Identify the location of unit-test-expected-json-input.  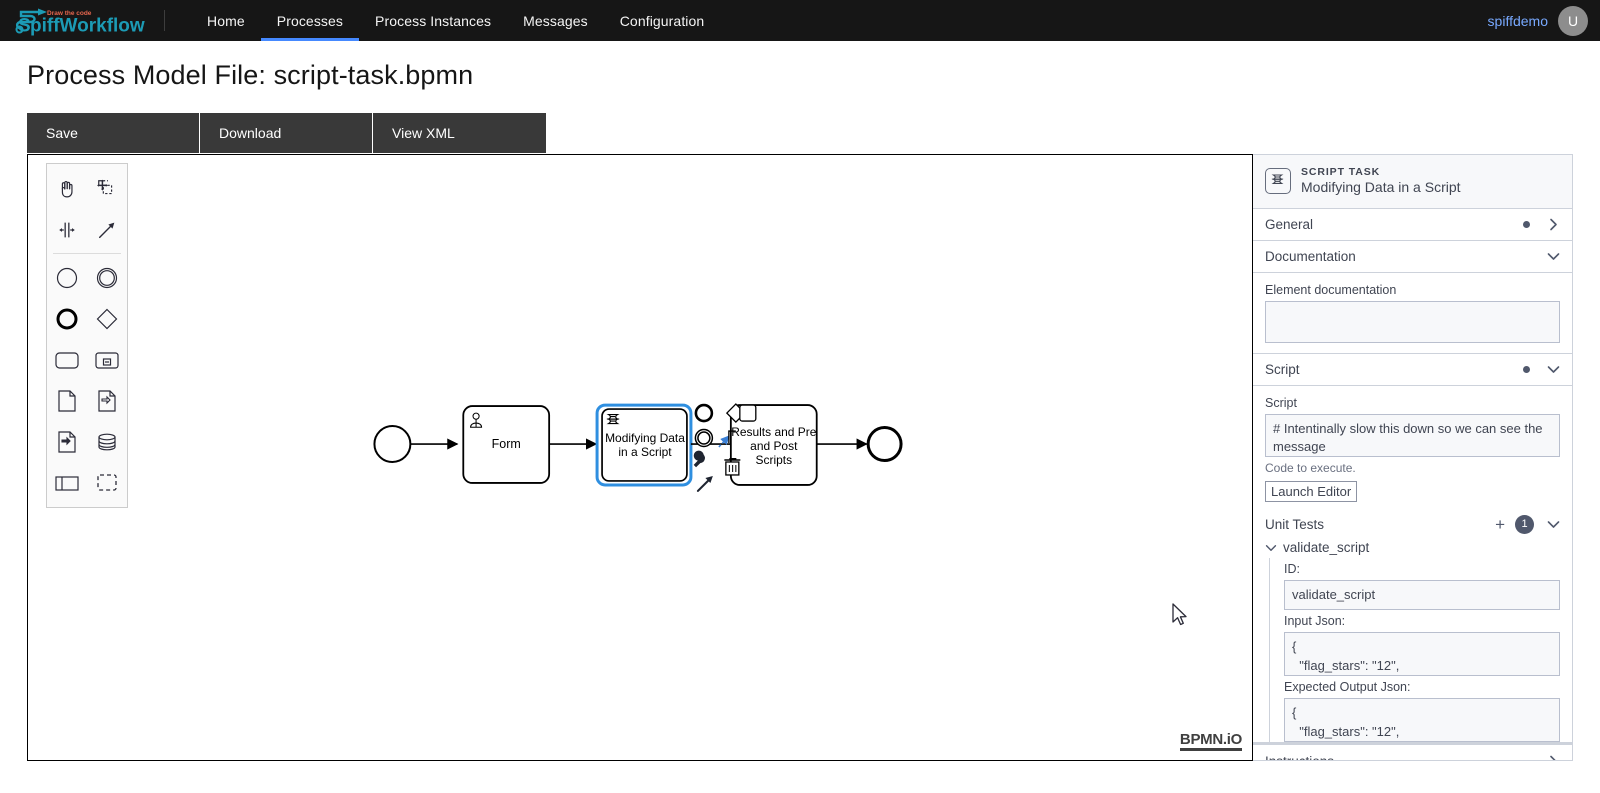
(1422, 720).